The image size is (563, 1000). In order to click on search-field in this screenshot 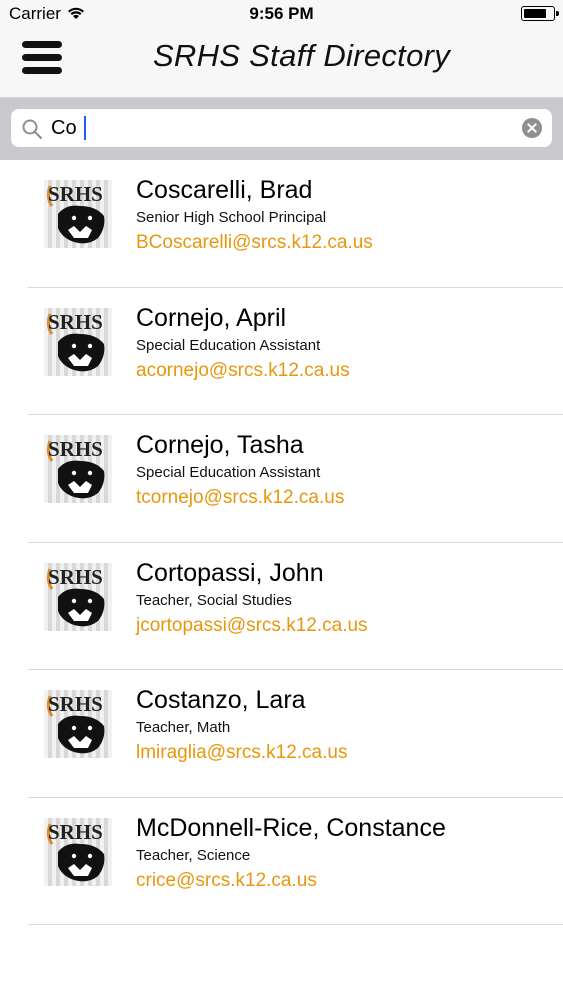, I will do `click(281, 128)`.